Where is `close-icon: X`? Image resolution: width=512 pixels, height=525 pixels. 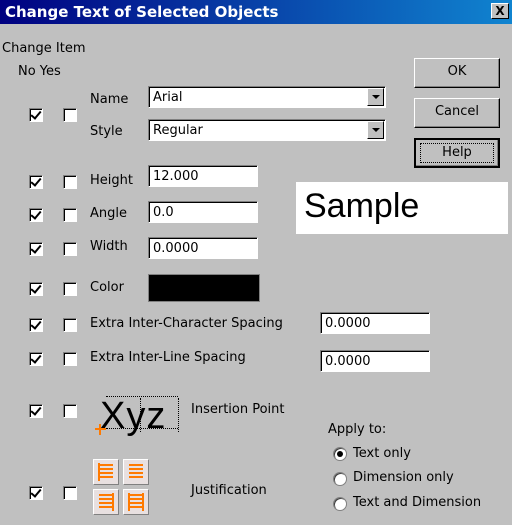 close-icon: X is located at coordinates (500, 11).